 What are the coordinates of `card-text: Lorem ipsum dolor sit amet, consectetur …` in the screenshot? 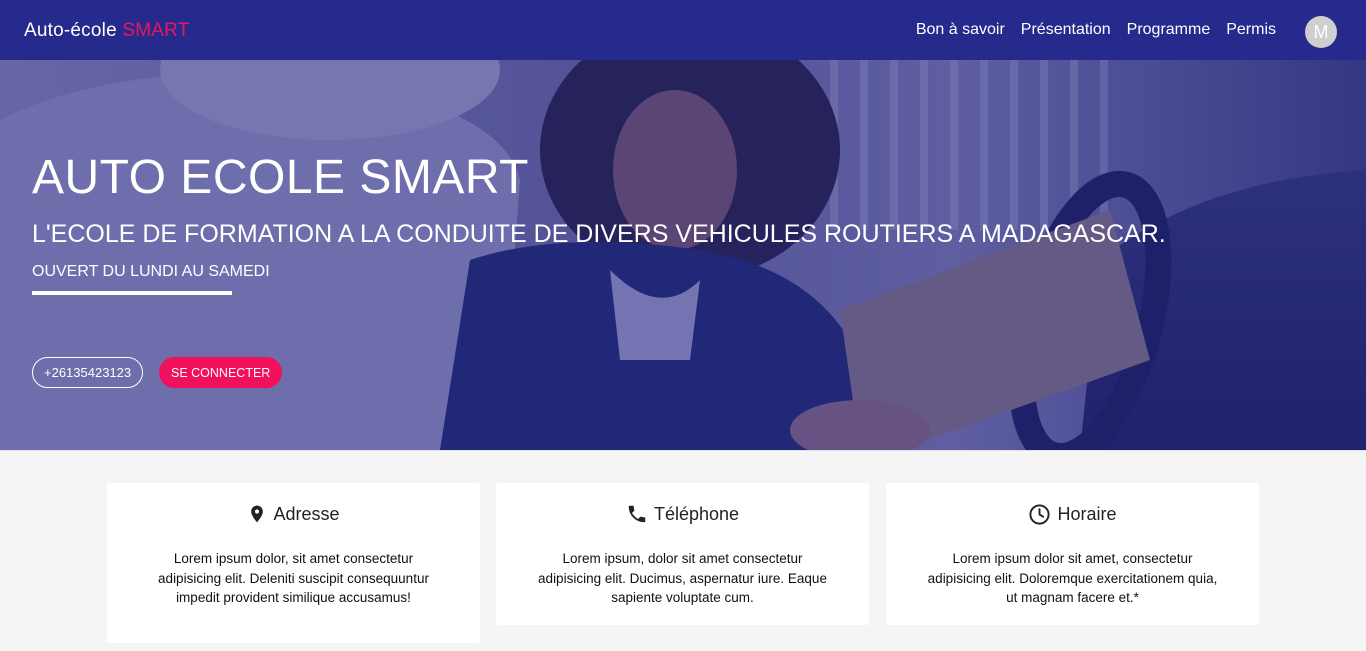 It's located at (1072, 578).